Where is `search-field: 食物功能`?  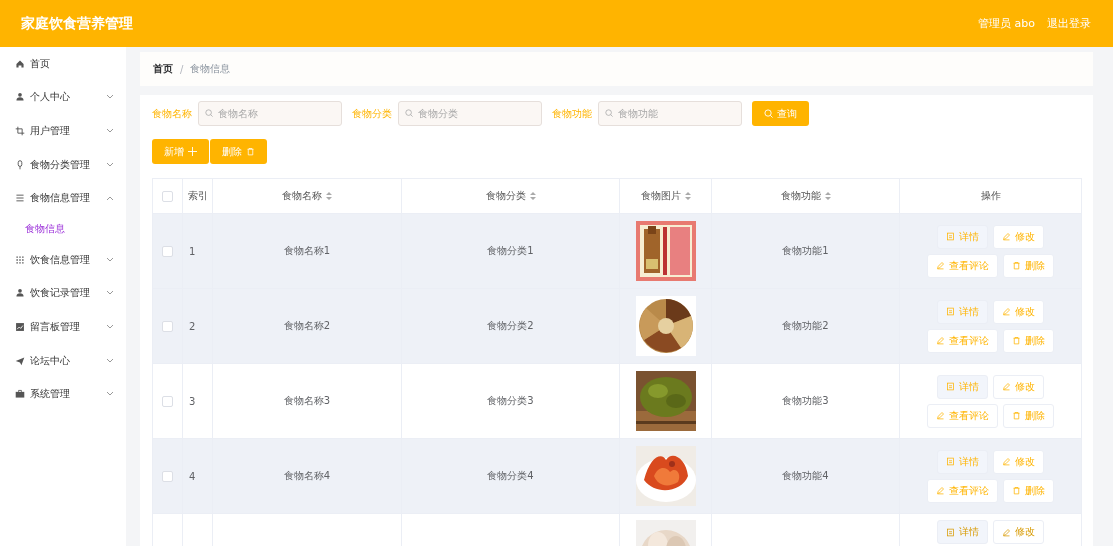 search-field: 食物功能 is located at coordinates (670, 113).